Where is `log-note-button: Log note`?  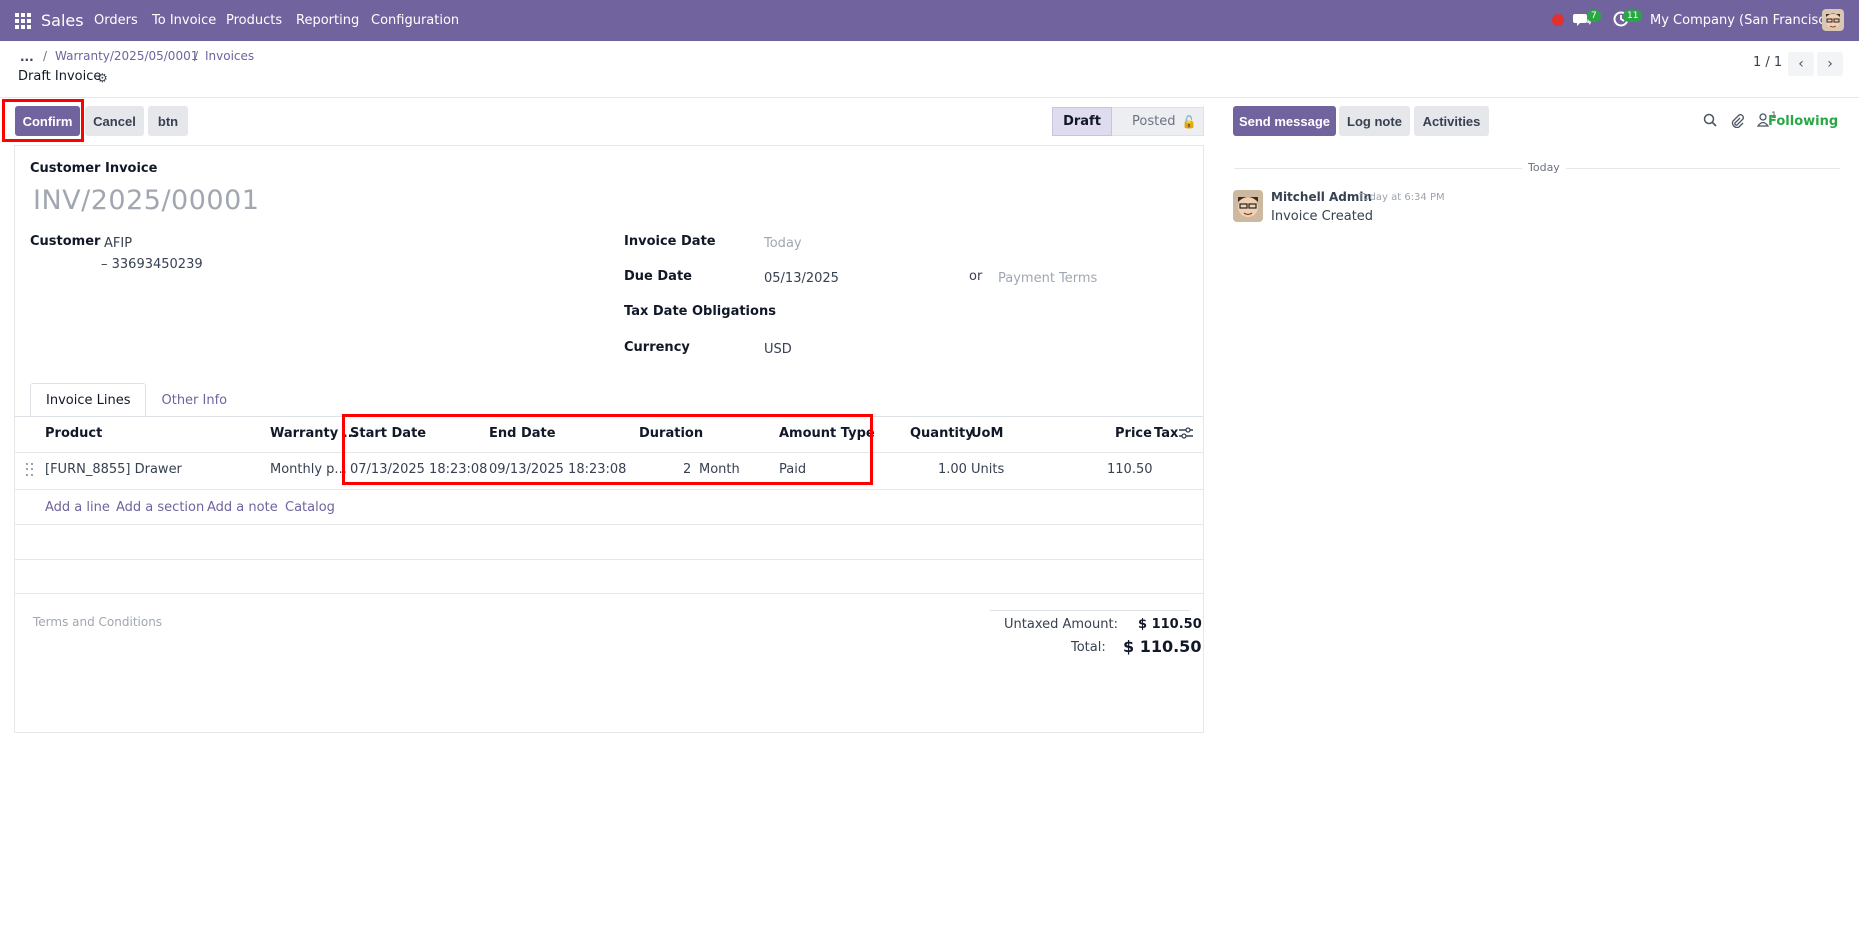 log-note-button: Log note is located at coordinates (1374, 121).